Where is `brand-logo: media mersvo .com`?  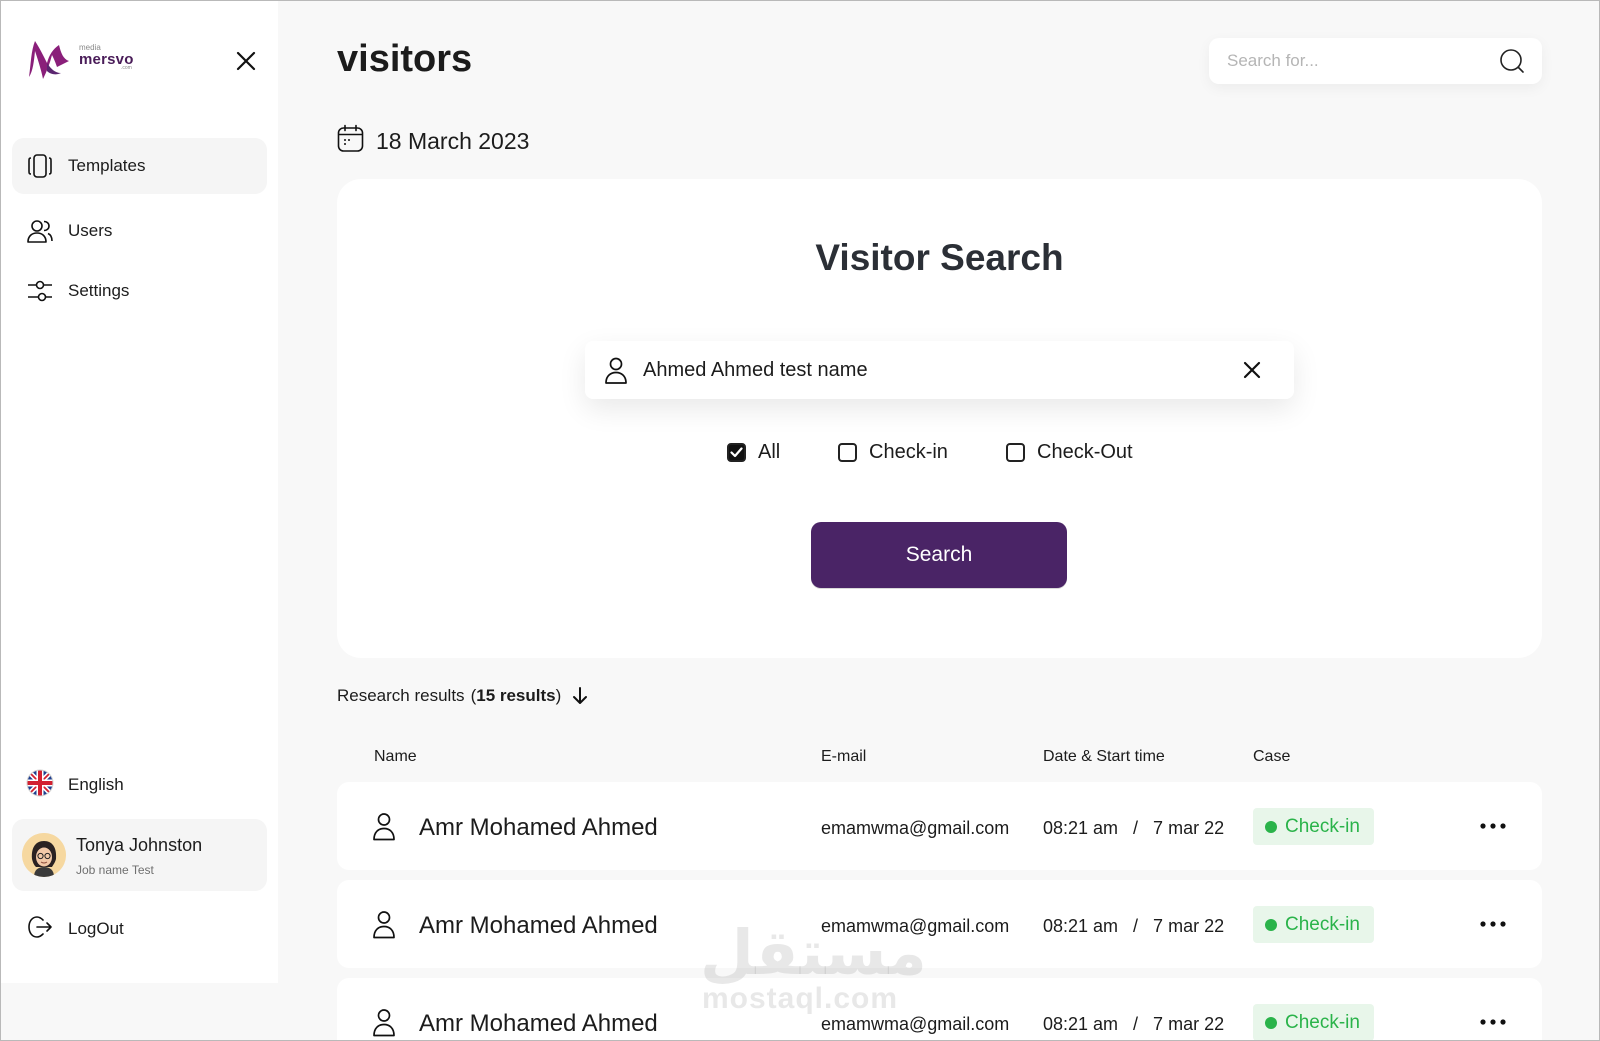 brand-logo: media mersvo .com is located at coordinates (85, 59).